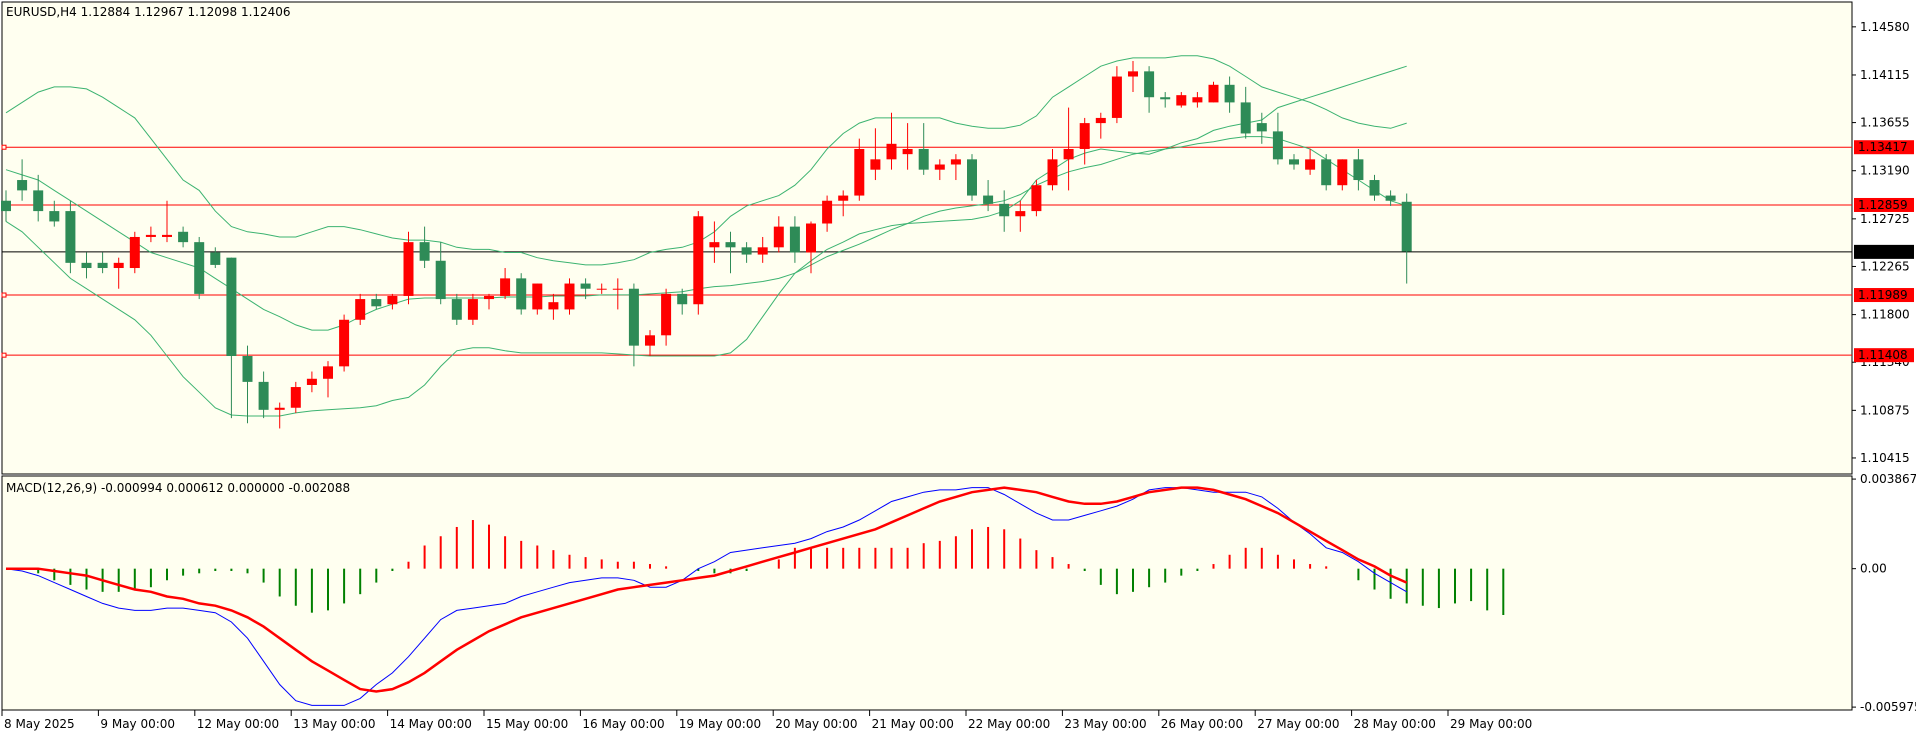 This screenshot has width=1916, height=737. Describe the element at coordinates (1873, 569) in the screenshot. I see `macd-tick-label: 0.00` at that location.